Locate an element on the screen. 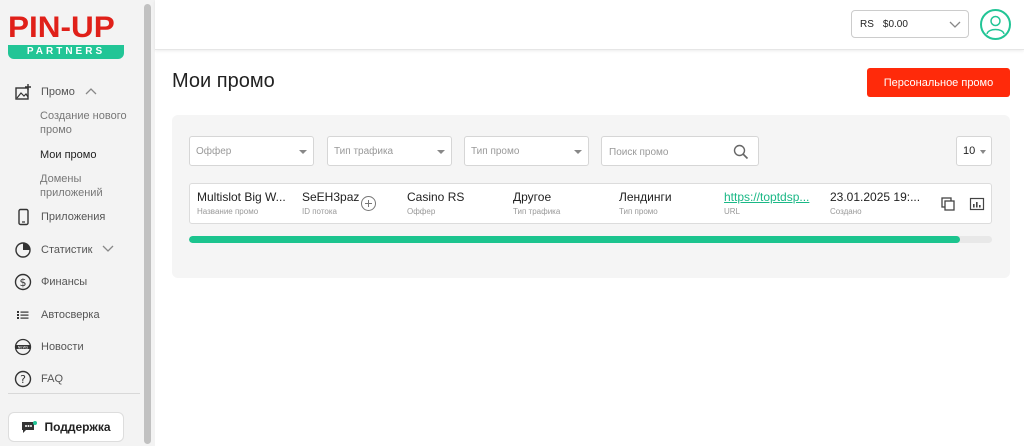  support-label: Поддержка is located at coordinates (77, 427).